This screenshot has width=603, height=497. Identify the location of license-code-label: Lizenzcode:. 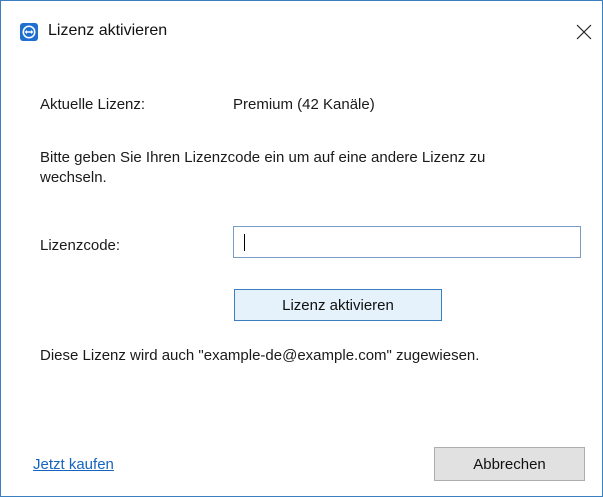
(80, 245).